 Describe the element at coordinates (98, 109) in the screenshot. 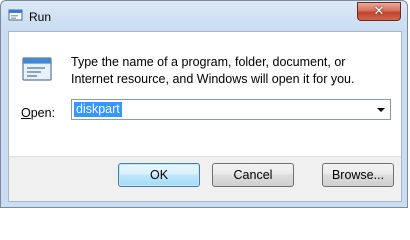

I see `command-input: diskpart` at that location.